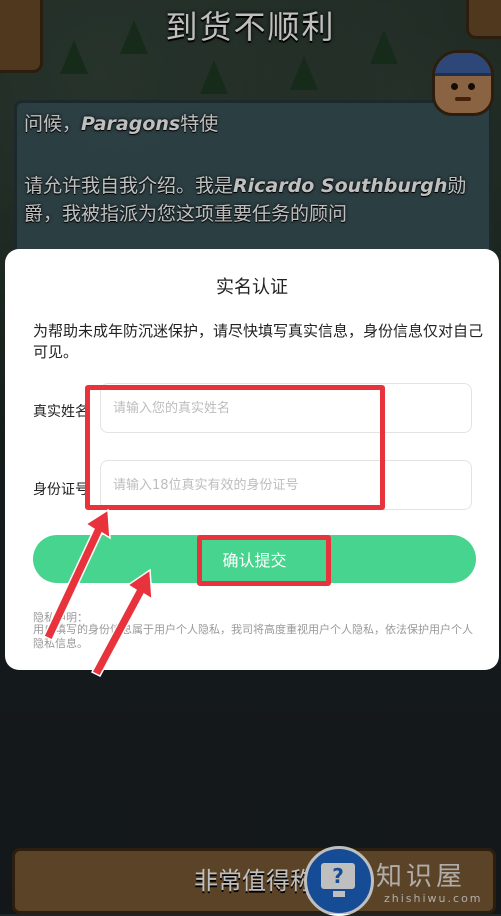  What do you see at coordinates (235, 447) in the screenshot?
I see `highlight-input-fields` at bounding box center [235, 447].